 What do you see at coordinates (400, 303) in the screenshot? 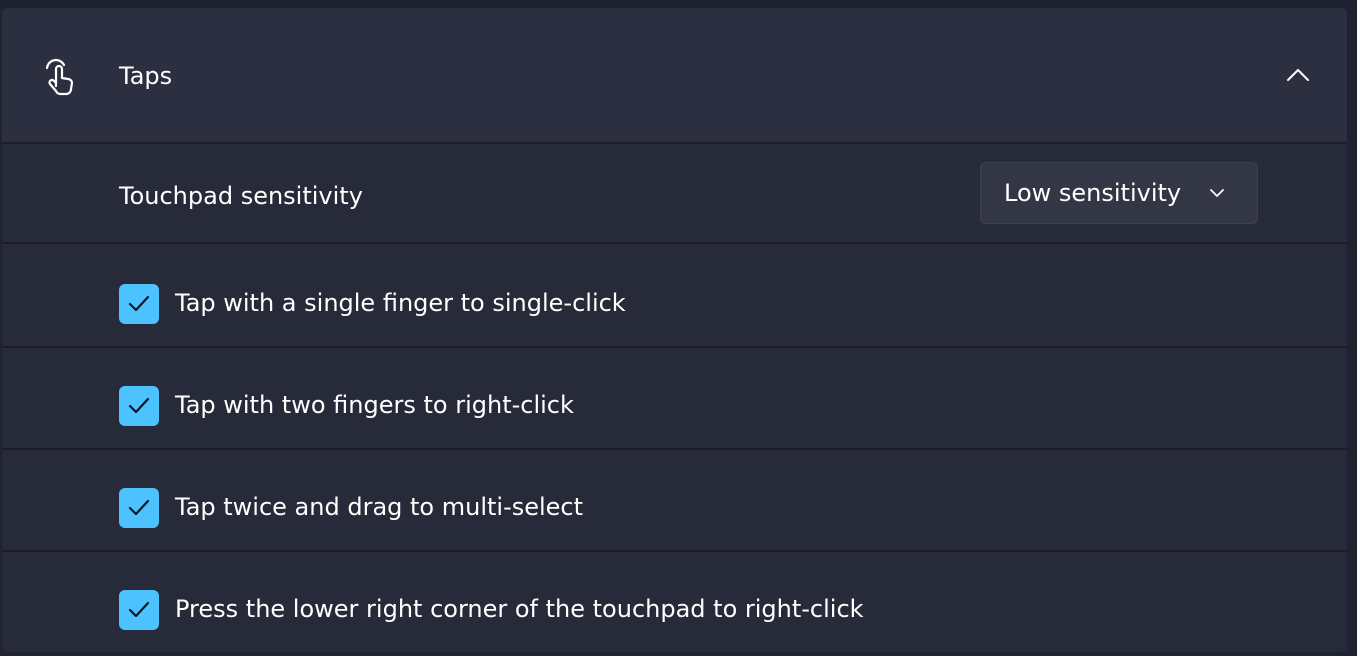
I see `single-finger-click-label: Tap with a single finger to single-click` at bounding box center [400, 303].